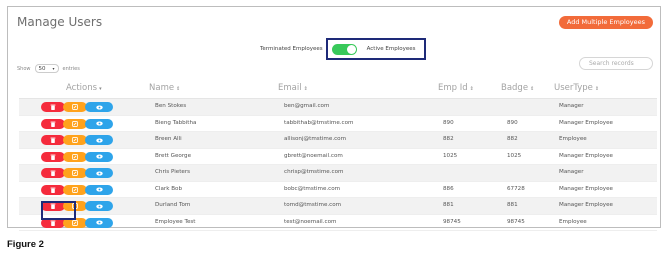 Image resolution: width=669 pixels, height=274 pixels. I want to click on cell-name: Breen Alli, so click(168, 139).